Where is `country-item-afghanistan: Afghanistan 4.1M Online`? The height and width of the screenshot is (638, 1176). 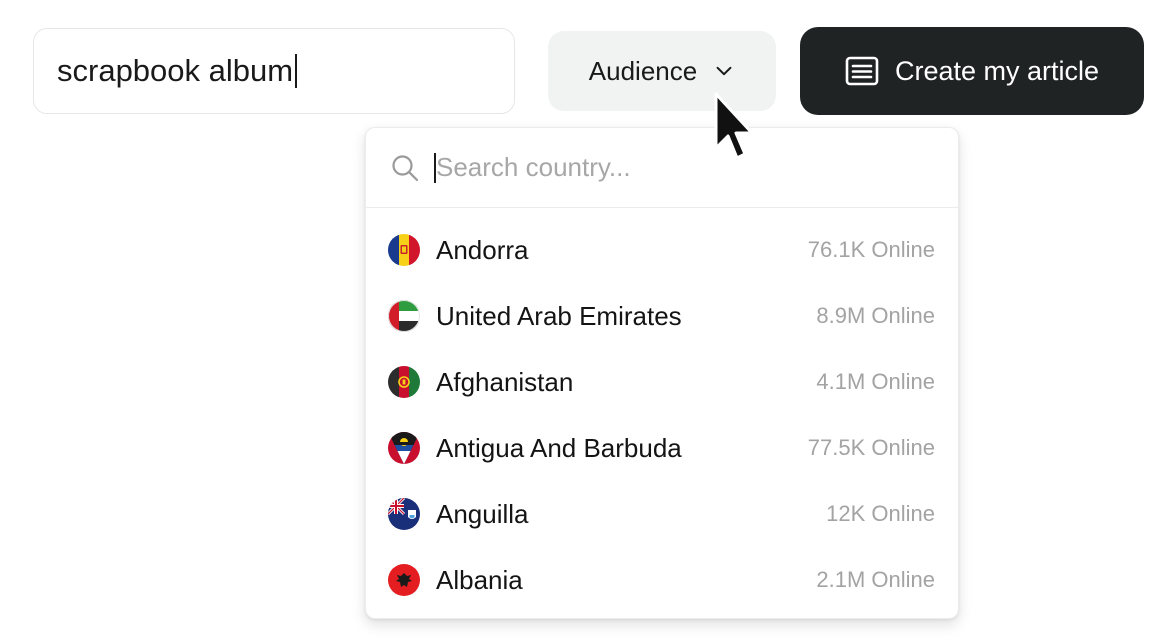 country-item-afghanistan: Afghanistan 4.1M Online is located at coordinates (662, 382).